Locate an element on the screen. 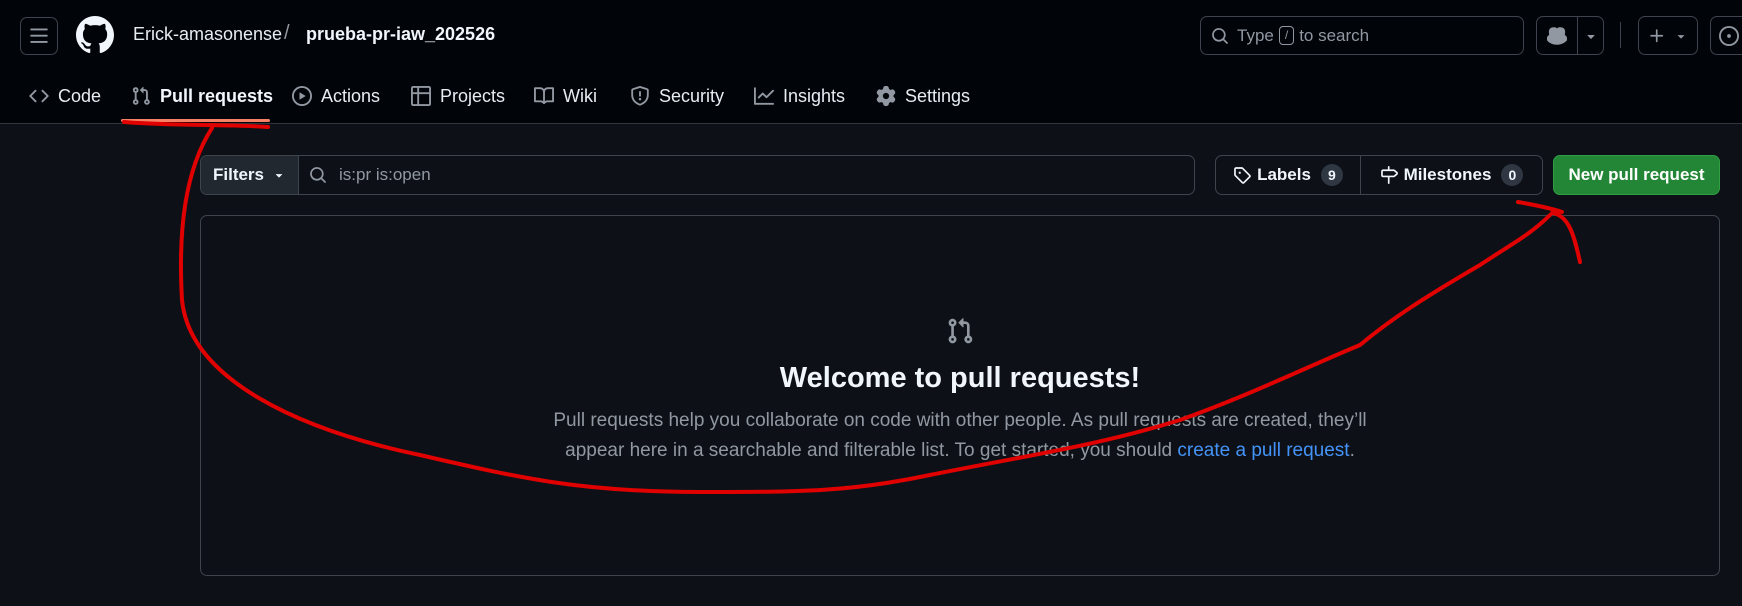  active-tab-indicator is located at coordinates (195, 120).